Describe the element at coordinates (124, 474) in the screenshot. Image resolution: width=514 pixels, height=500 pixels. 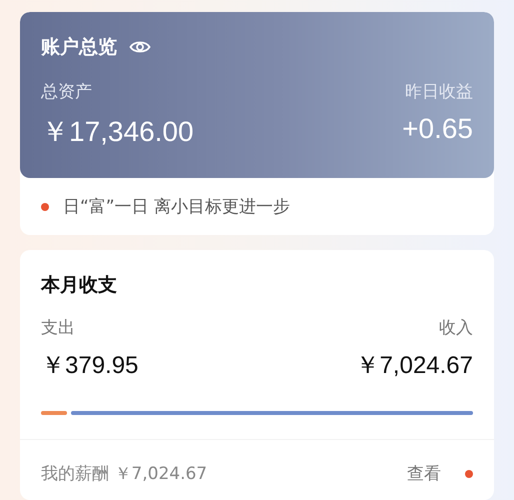
I see `salary-text: 我的薪酬 ￥7,024.67` at that location.